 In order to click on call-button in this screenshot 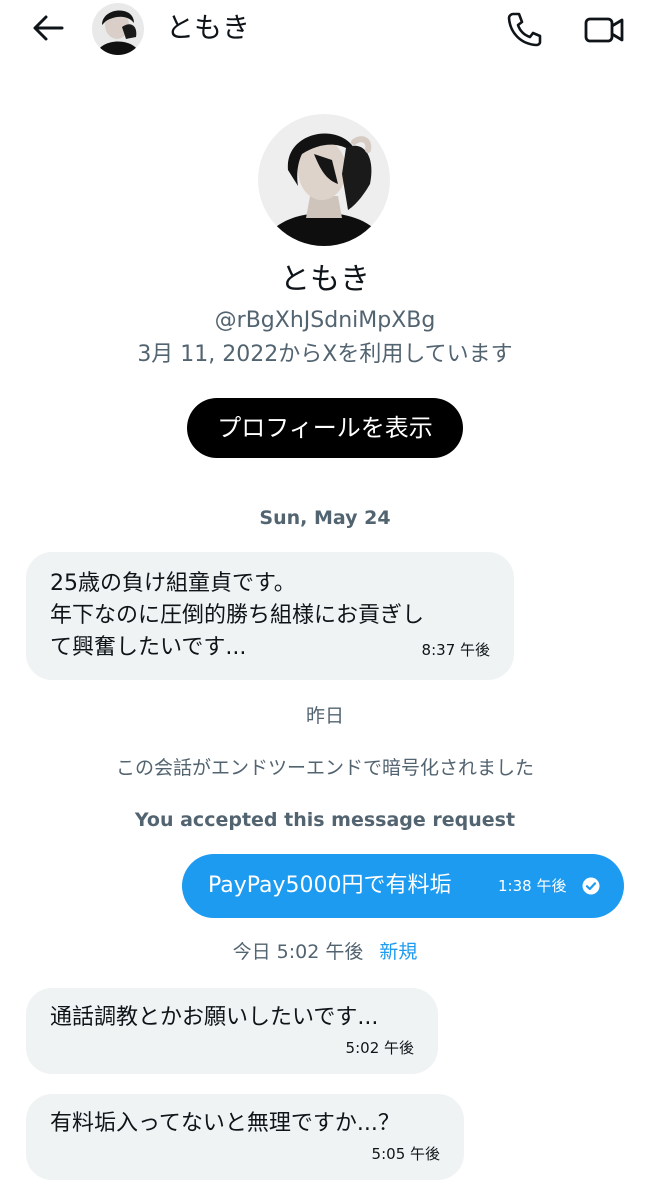, I will do `click(524, 29)`.